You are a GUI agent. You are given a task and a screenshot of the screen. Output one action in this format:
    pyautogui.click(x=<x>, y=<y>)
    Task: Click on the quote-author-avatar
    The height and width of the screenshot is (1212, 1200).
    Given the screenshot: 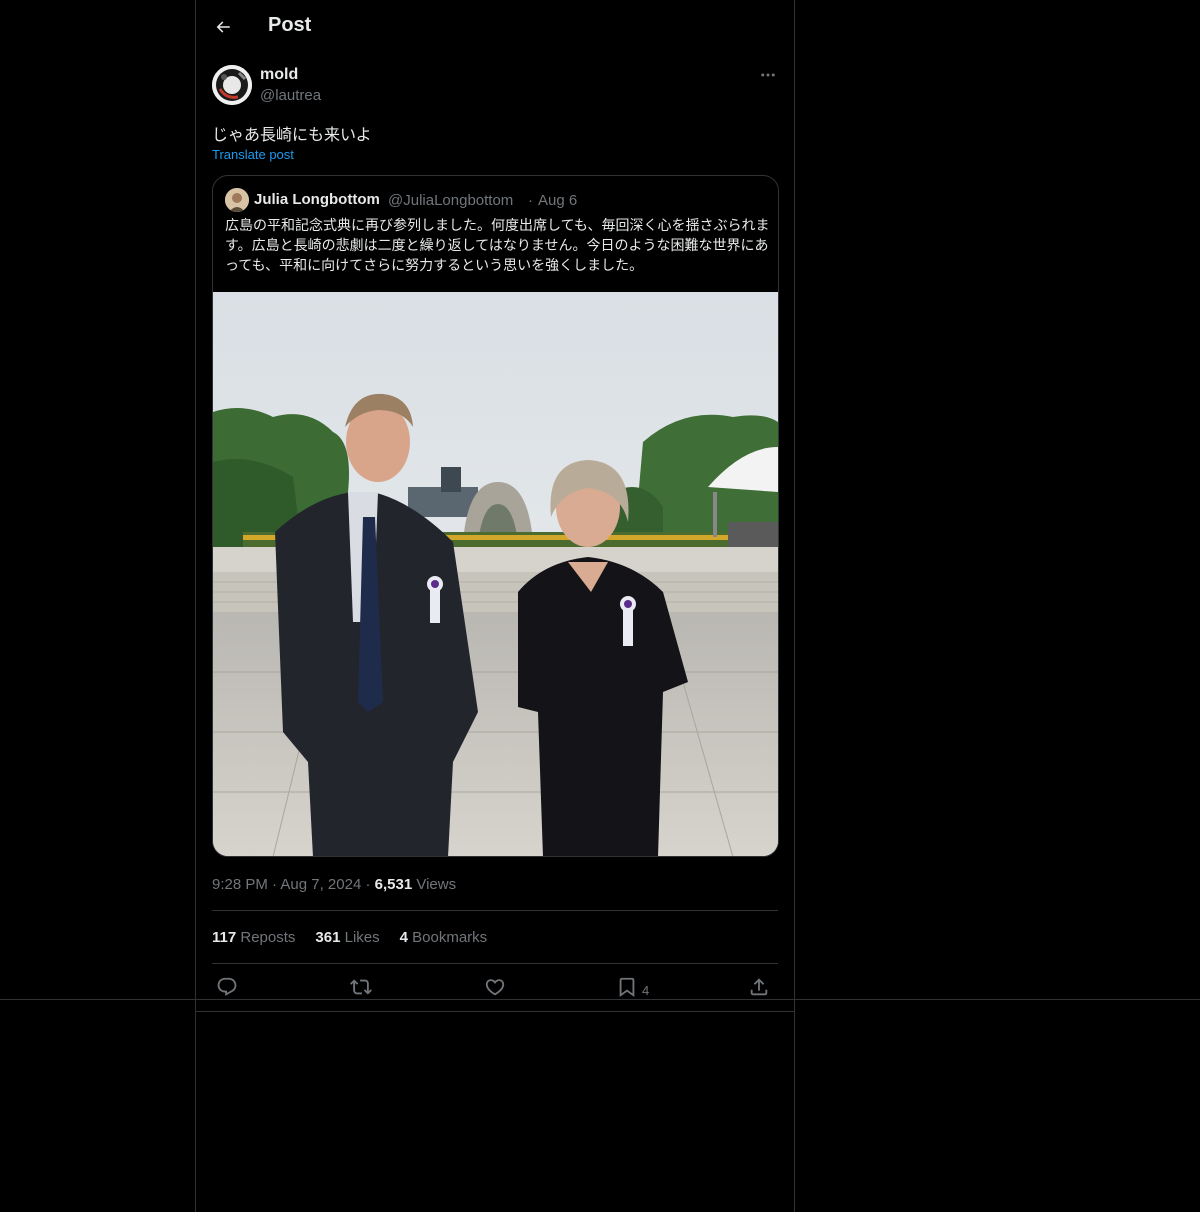 What is the action you would take?
    pyautogui.click(x=237, y=200)
    